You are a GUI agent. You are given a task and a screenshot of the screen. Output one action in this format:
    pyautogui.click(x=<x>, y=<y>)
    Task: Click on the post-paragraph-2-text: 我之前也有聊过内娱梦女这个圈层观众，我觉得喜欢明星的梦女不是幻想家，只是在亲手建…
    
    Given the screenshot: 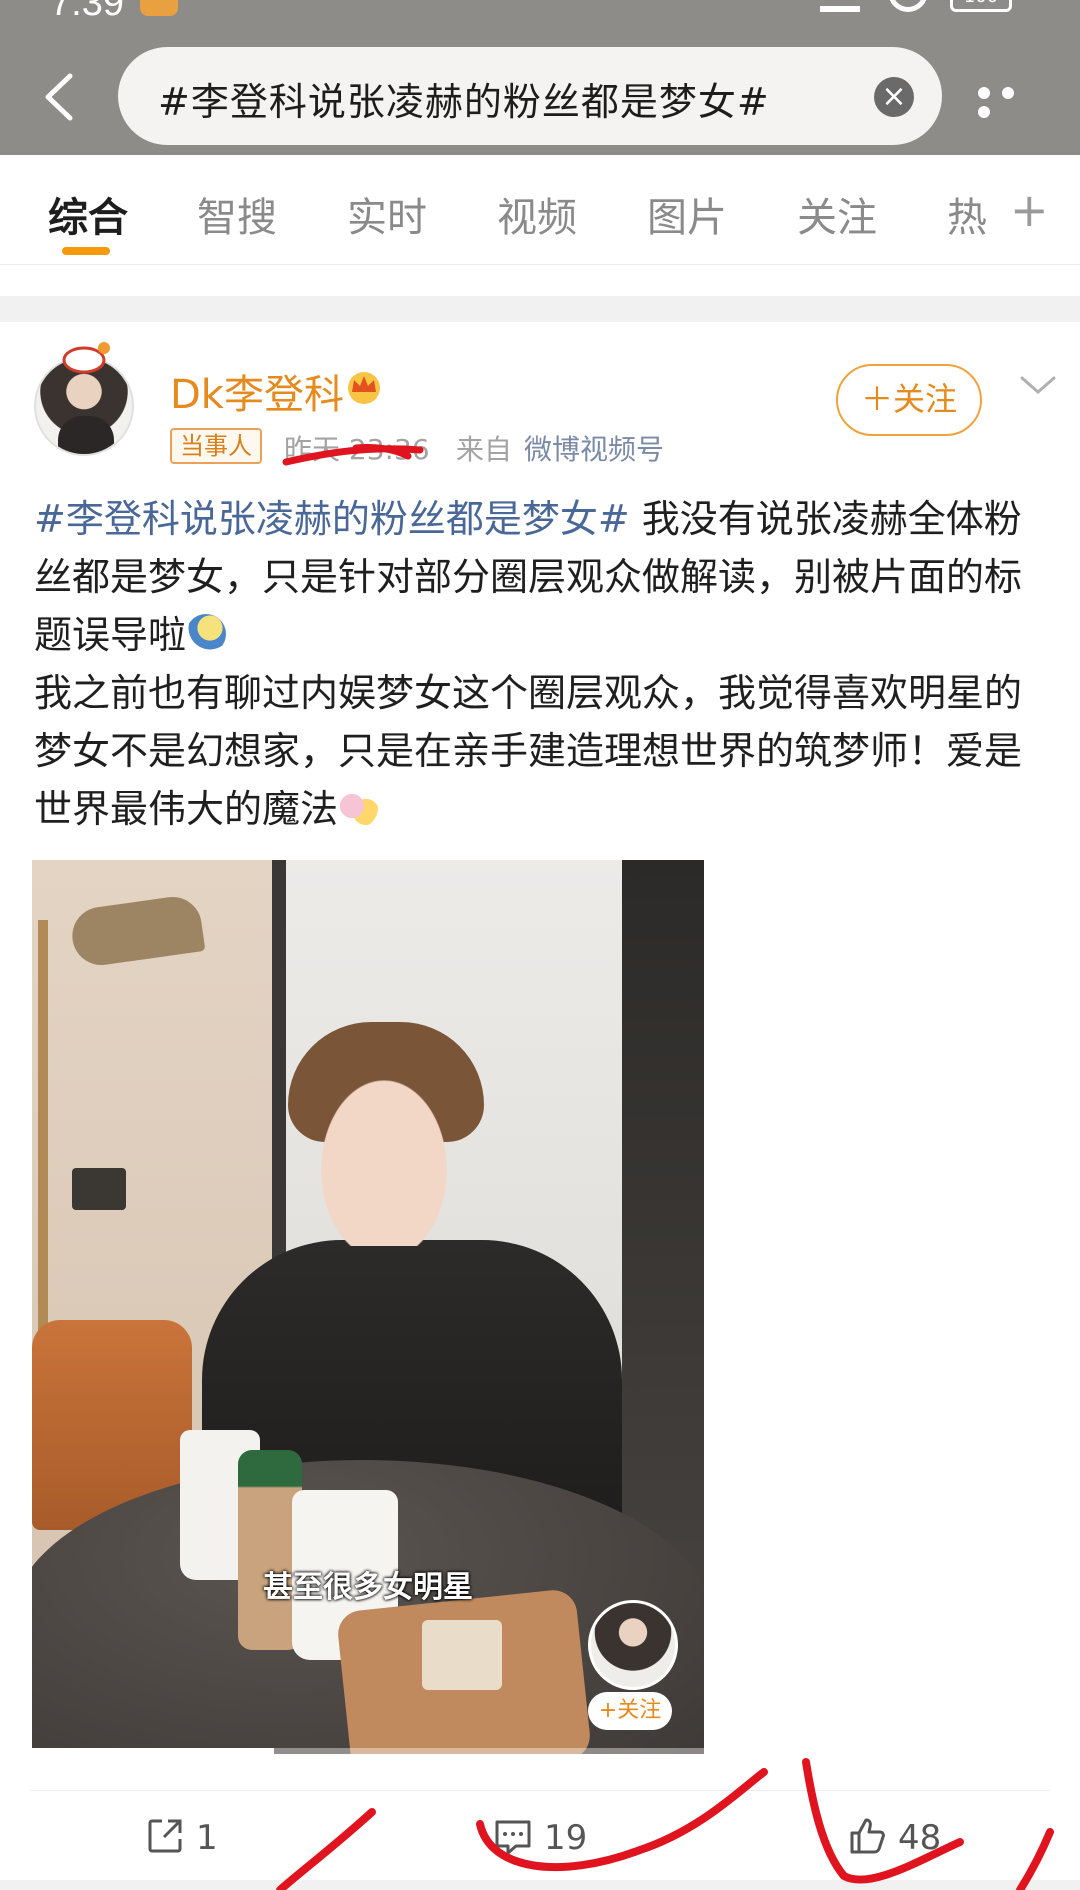 What is the action you would take?
    pyautogui.click(x=528, y=751)
    